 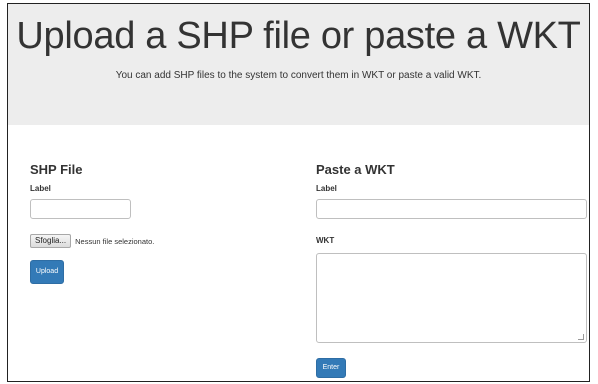 I want to click on wkt-label-caption: Label, so click(x=326, y=188).